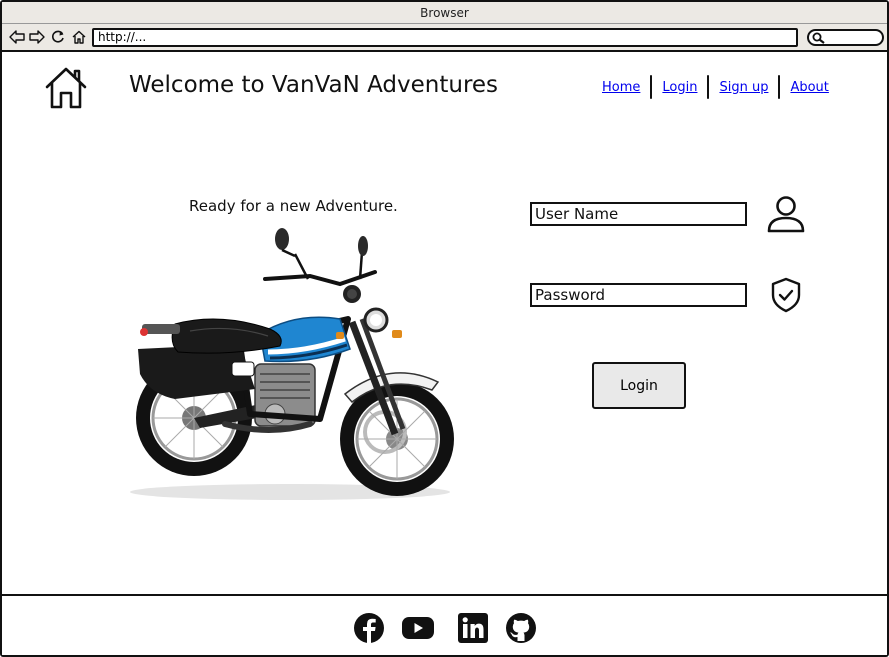 The image size is (889, 657). I want to click on username-field: User Name, so click(638, 214).